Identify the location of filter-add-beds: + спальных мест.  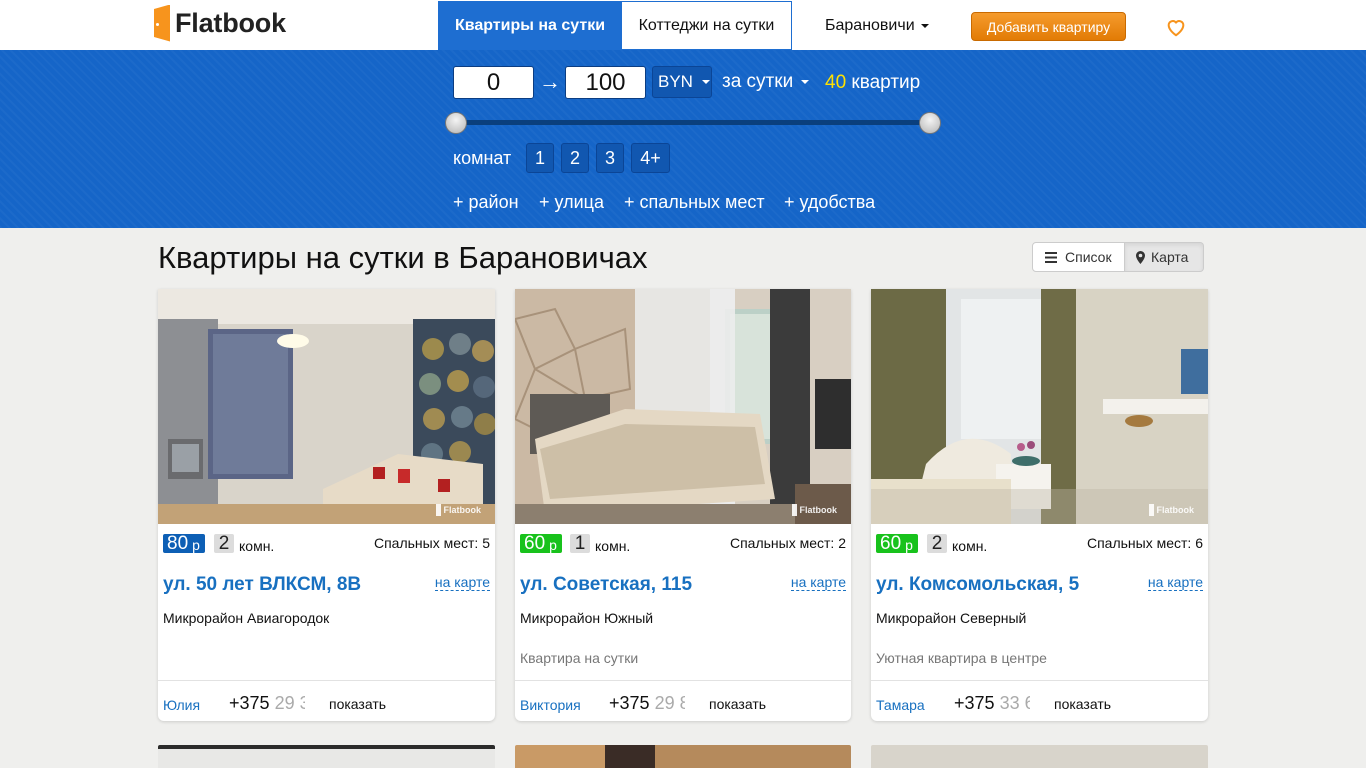
(694, 202).